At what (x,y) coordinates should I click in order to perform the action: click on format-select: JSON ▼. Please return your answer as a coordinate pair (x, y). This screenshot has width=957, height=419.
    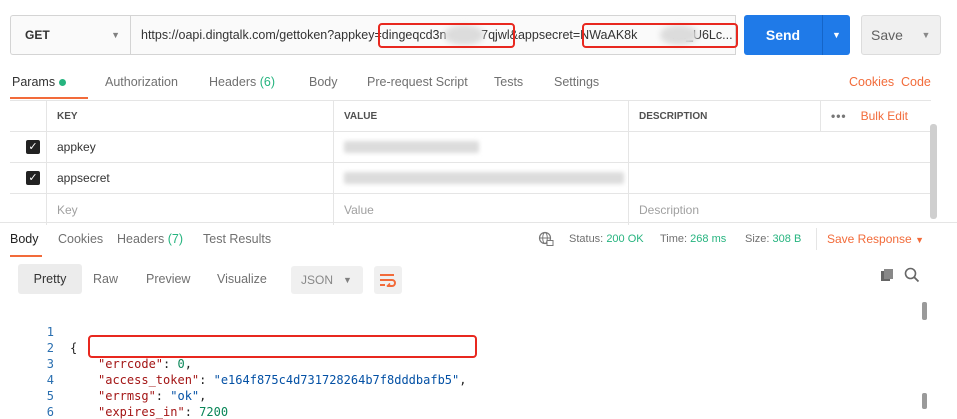
    Looking at the image, I should click on (327, 280).